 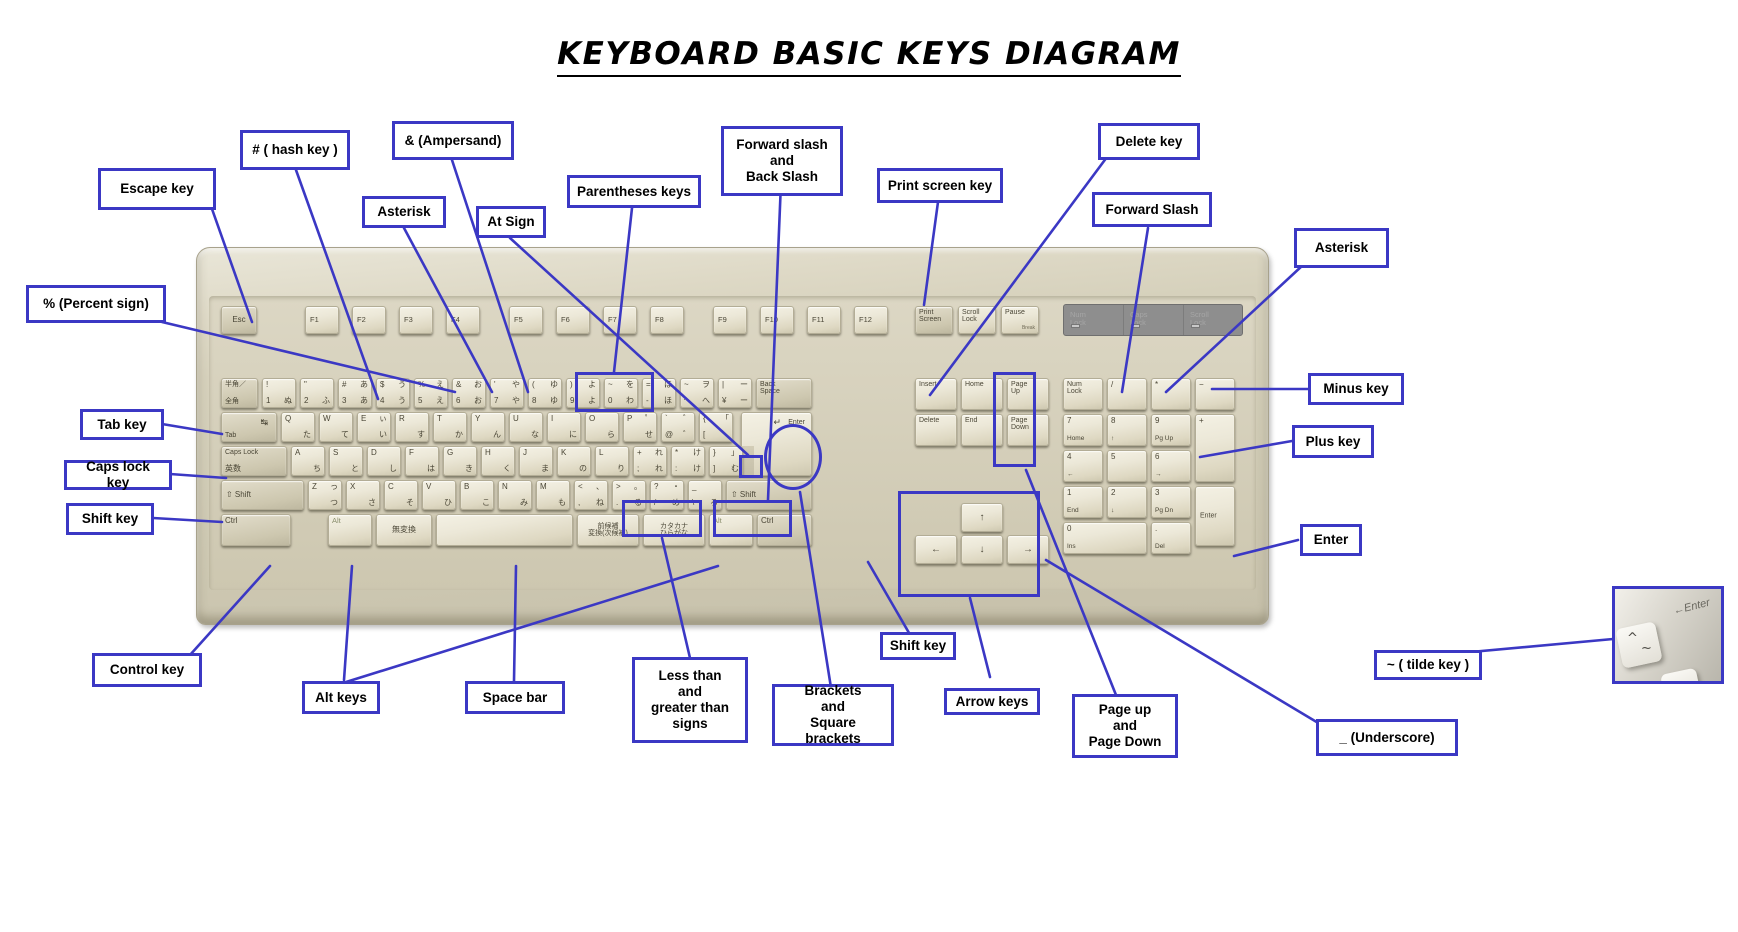 What do you see at coordinates (716, 427) in the screenshot?
I see `key-left-bracket: {「 [゜` at bounding box center [716, 427].